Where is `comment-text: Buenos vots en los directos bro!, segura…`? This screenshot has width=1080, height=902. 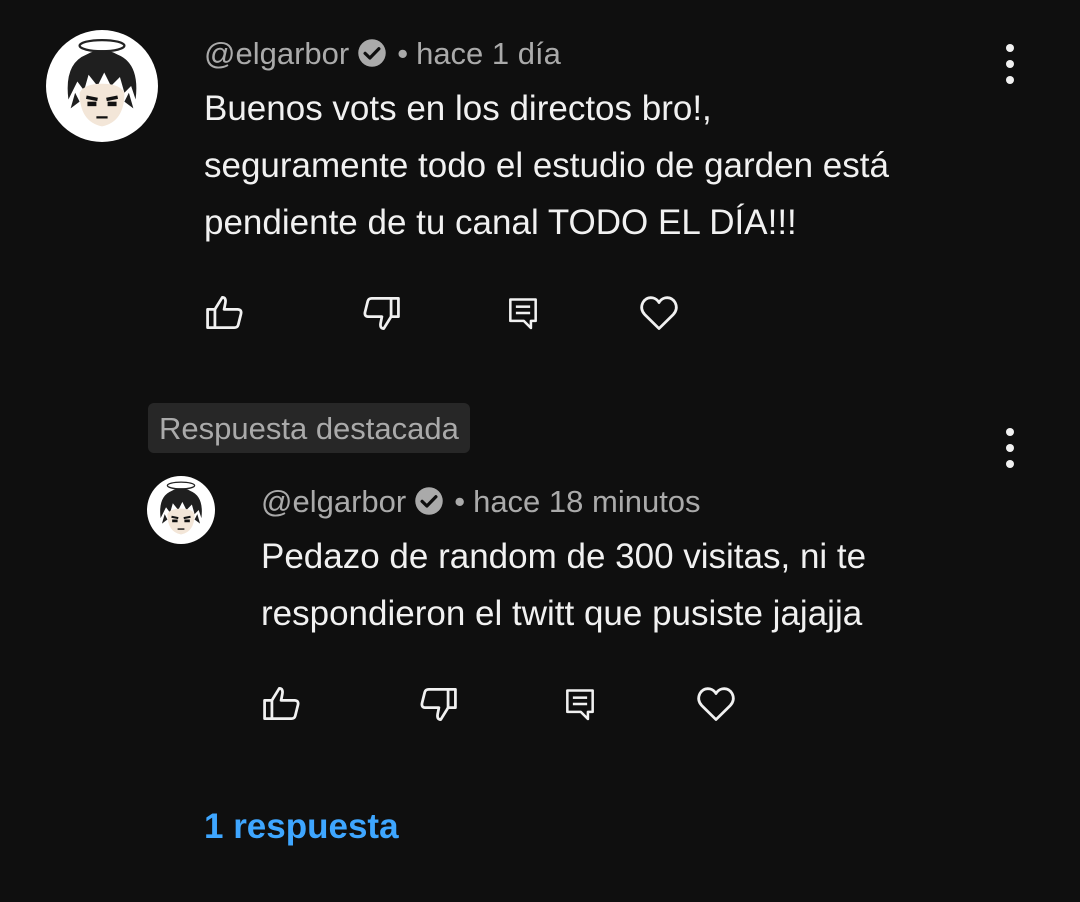
comment-text: Buenos vots en los directos bro!, segura… is located at coordinates (546, 165).